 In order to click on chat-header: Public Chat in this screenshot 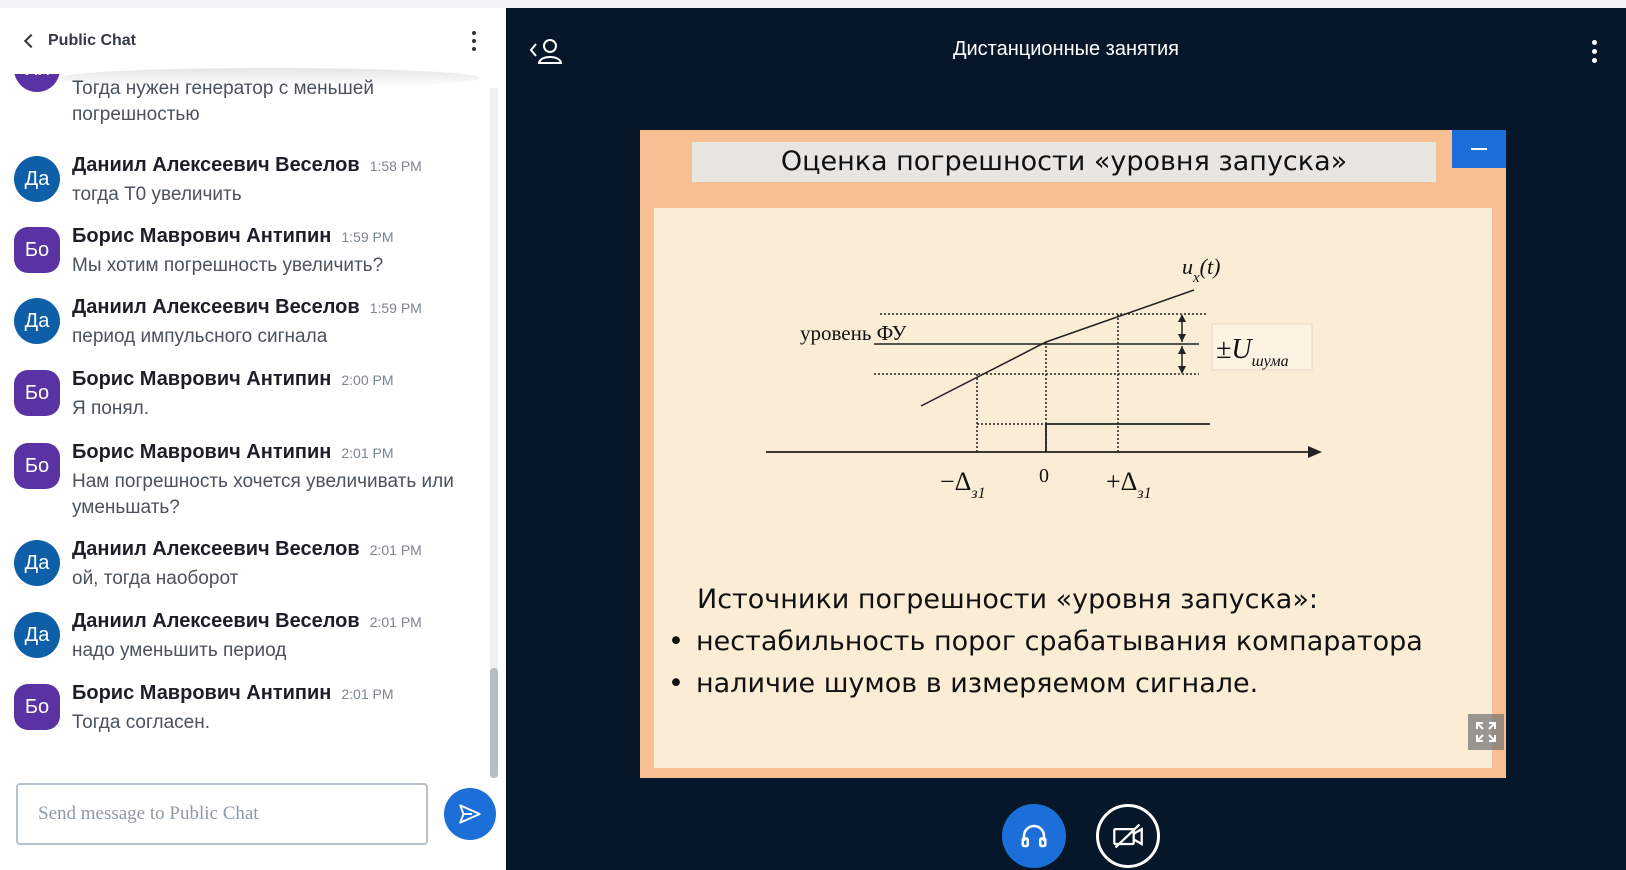, I will do `click(253, 41)`.